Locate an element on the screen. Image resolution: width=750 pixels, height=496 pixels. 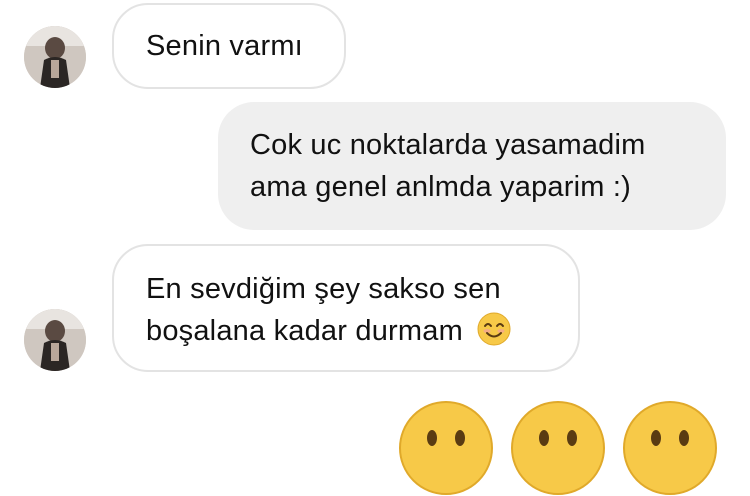
message-text-line: Cok uc noktalarda yasamadim is located at coordinates (448, 145).